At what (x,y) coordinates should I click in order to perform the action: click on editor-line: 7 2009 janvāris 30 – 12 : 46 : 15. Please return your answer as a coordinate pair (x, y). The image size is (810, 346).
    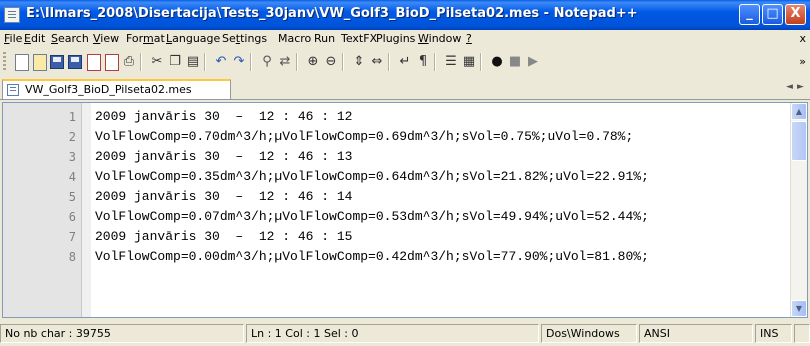
    Looking at the image, I should click on (405, 237).